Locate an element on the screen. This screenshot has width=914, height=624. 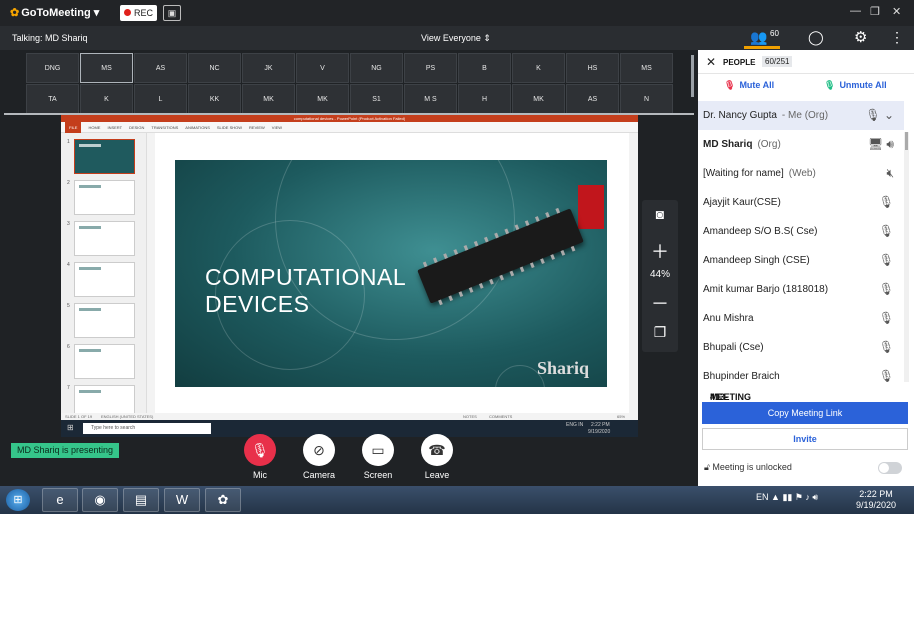
people-row: Bhupali (Cse) 🎙︎ is located at coordinates (801, 347).